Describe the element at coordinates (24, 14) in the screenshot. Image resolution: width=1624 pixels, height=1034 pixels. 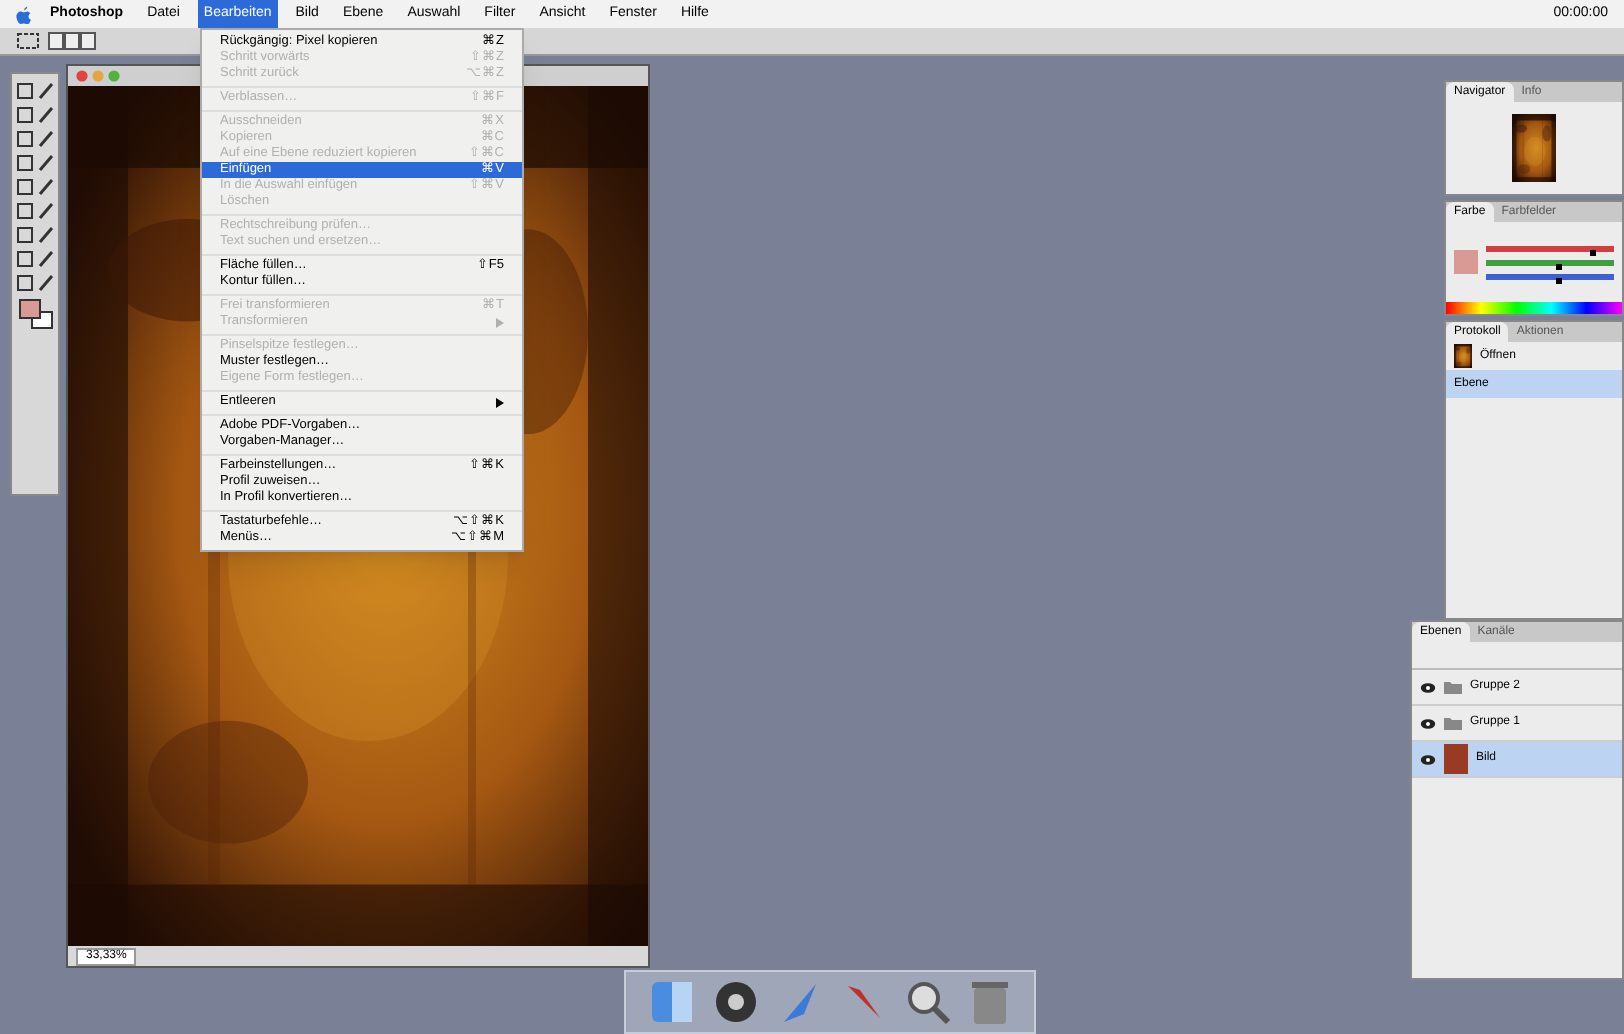
I see `apple-icon` at that location.